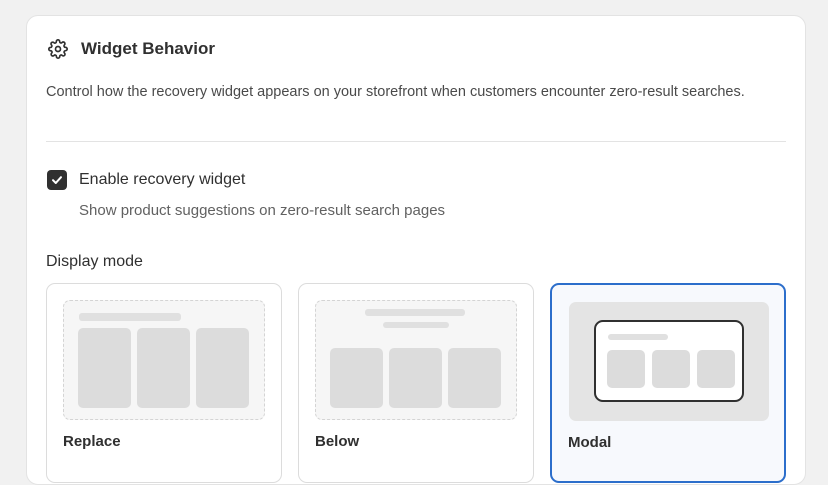  What do you see at coordinates (94, 261) in the screenshot?
I see `display-mode-label: Display mode` at bounding box center [94, 261].